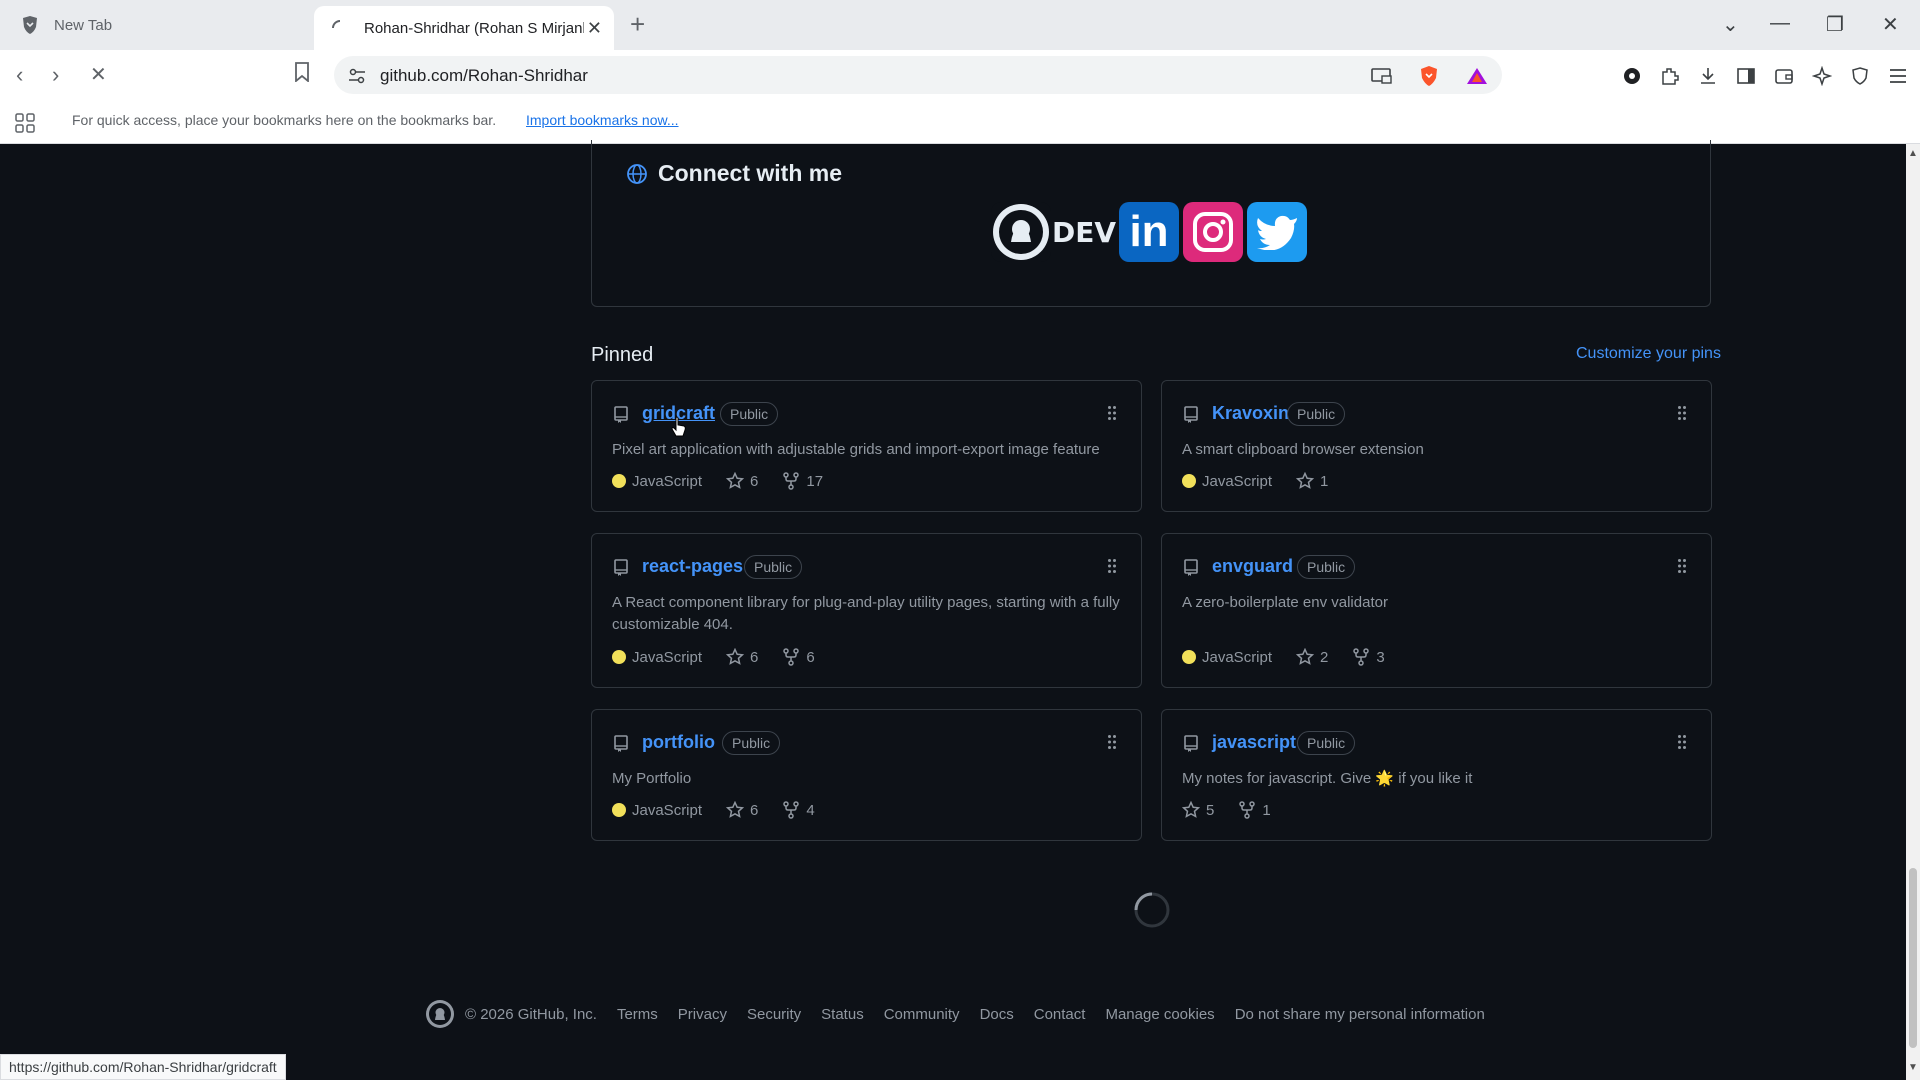 The height and width of the screenshot is (1080, 1920). I want to click on forks-link: 4, so click(798, 810).